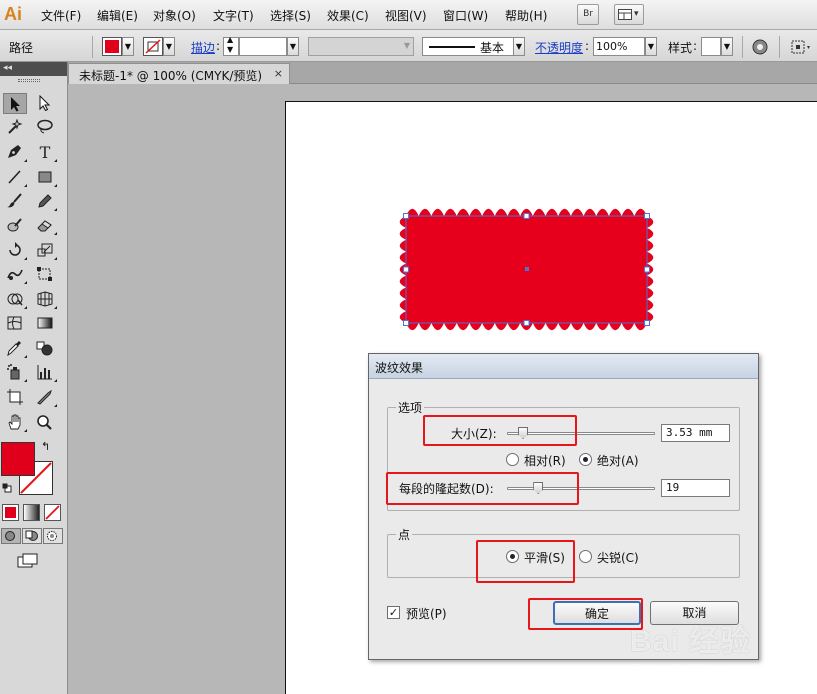  Describe the element at coordinates (406, 15) in the screenshot. I see `menu-view: 视图(V)` at that location.